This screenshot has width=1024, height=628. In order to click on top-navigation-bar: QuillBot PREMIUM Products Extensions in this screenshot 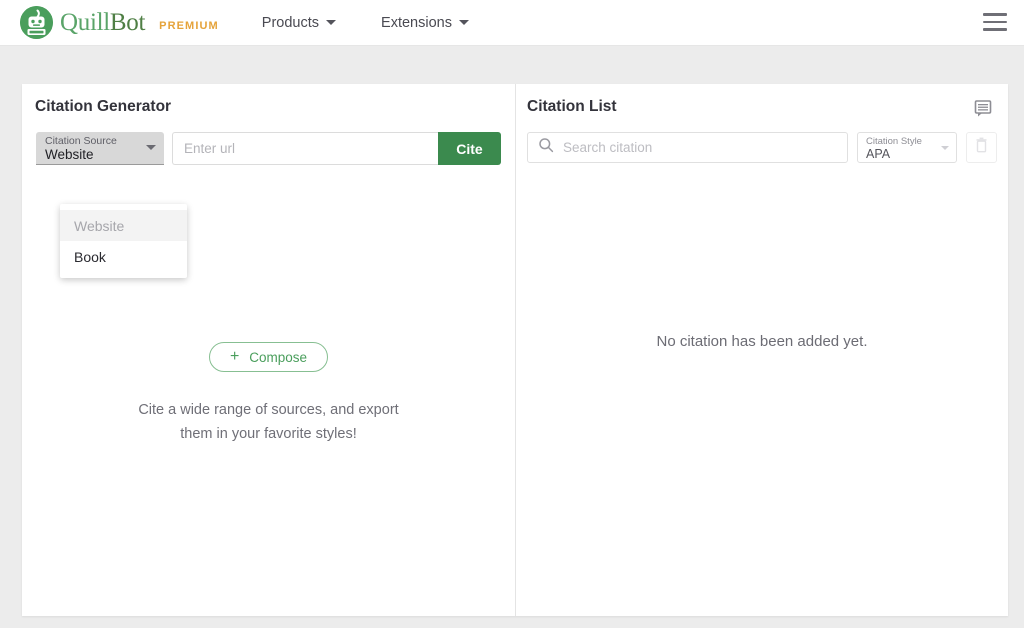, I will do `click(512, 23)`.